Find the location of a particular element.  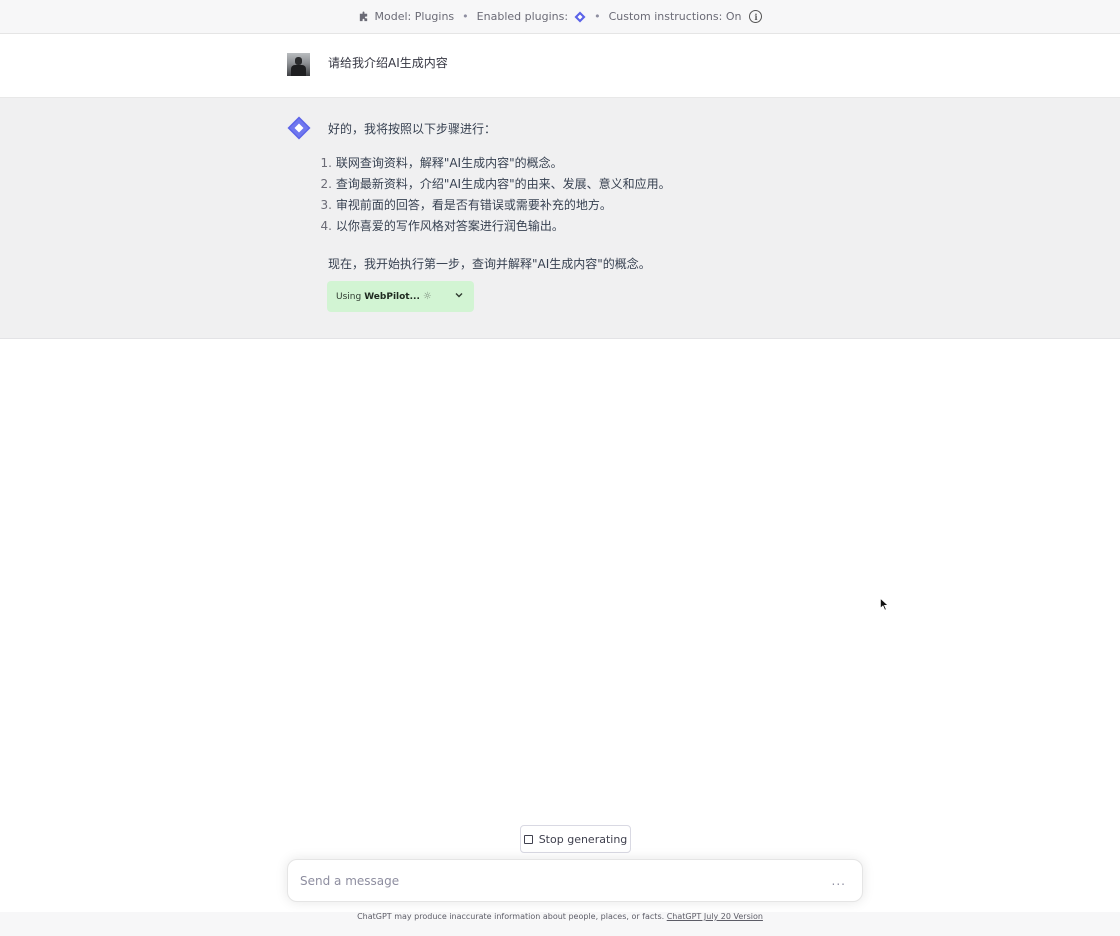

stop-generating-label: Stop generating is located at coordinates (583, 839).